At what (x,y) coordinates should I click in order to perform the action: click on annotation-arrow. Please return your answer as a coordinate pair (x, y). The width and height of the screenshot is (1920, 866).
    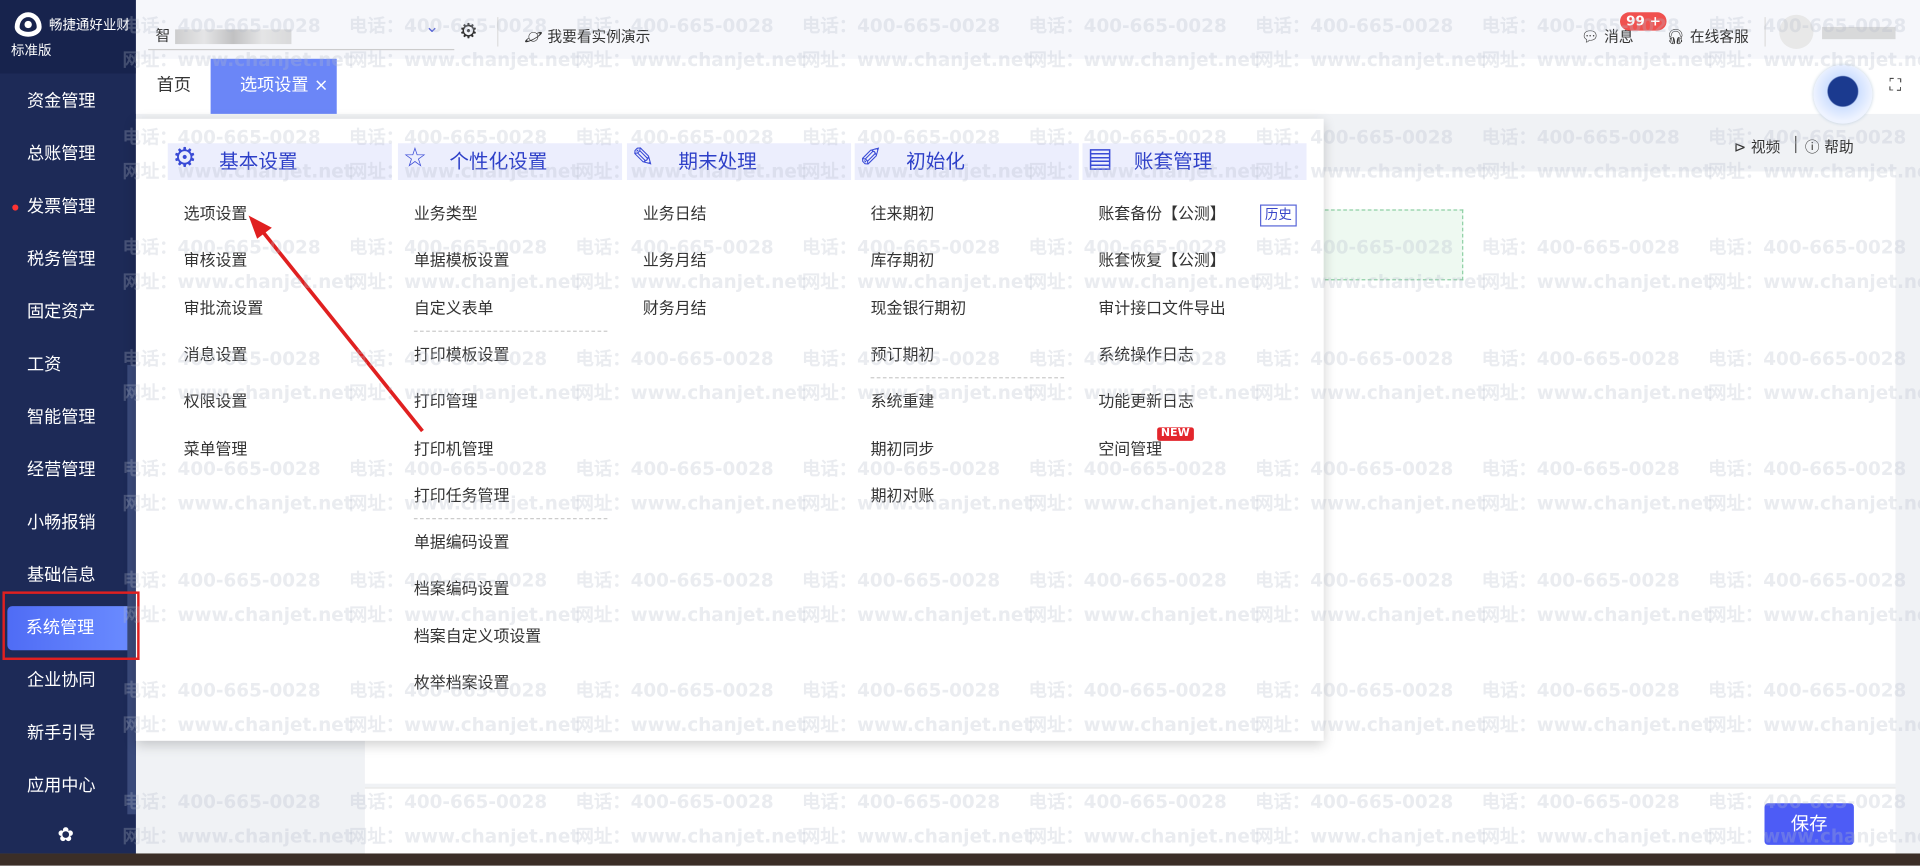
    Looking at the image, I should click on (336, 324).